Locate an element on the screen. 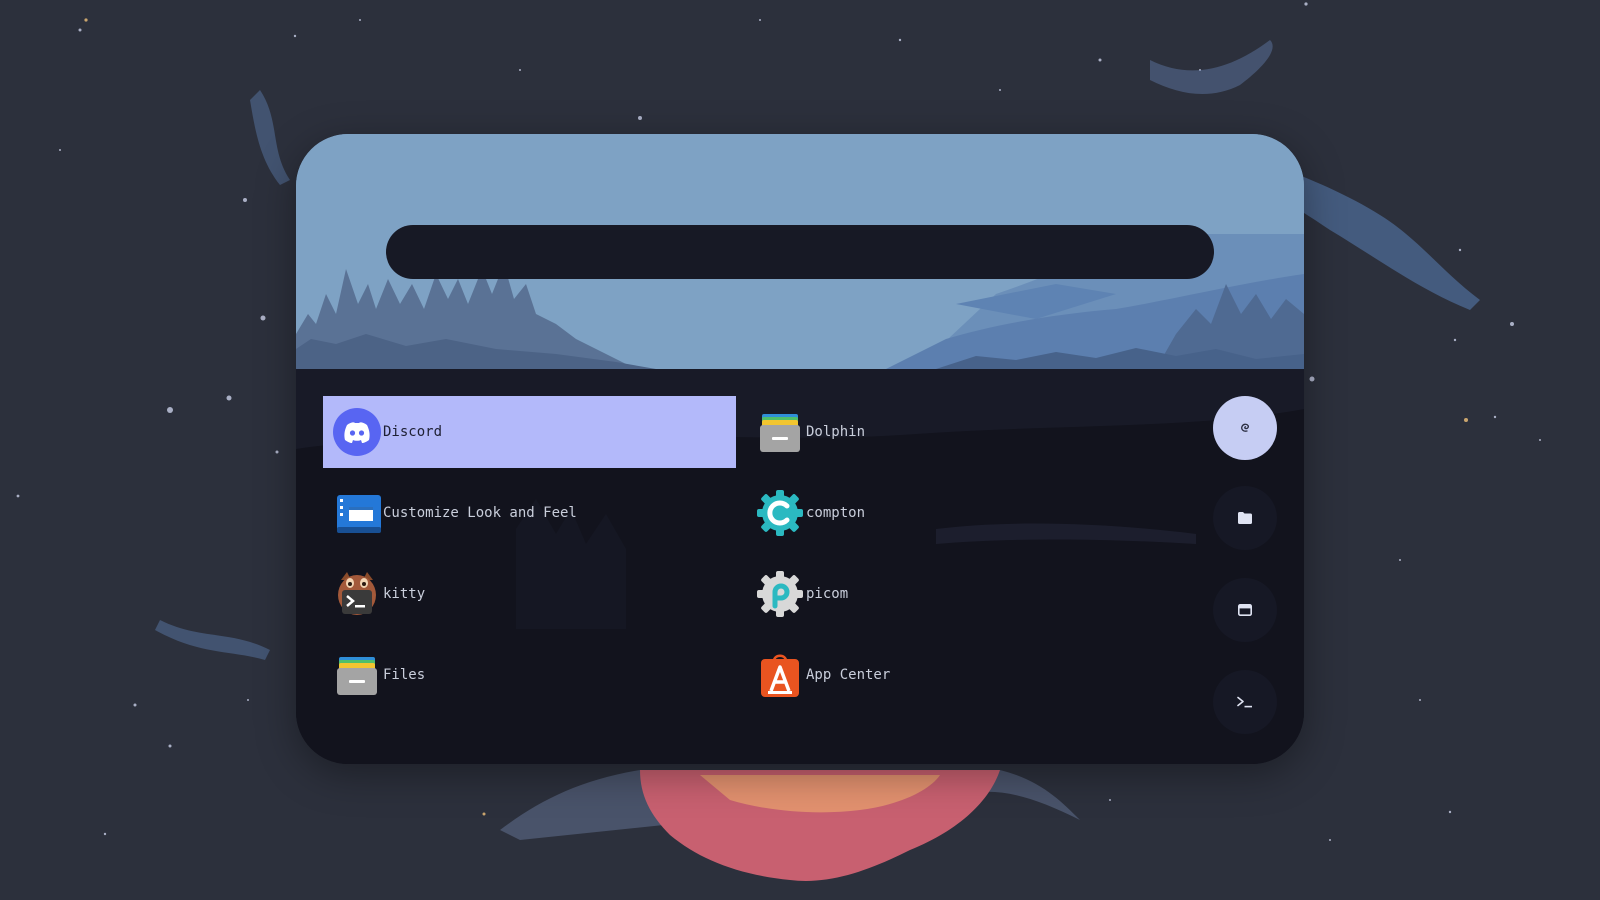 The height and width of the screenshot is (900, 1600). mode-button-drun is located at coordinates (1245, 428).